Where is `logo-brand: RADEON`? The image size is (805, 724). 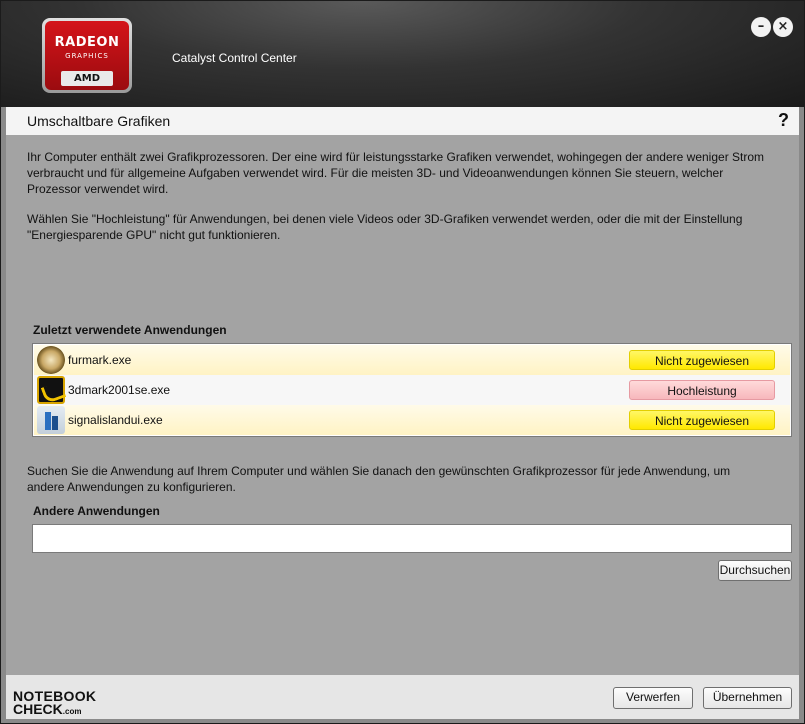 logo-brand: RADEON is located at coordinates (87, 42).